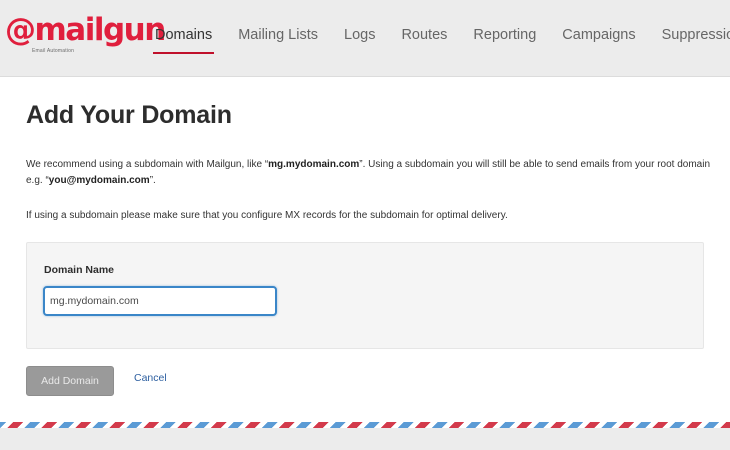 This screenshot has height=450, width=730. I want to click on example-email: you@mydomain.com, so click(99, 180).